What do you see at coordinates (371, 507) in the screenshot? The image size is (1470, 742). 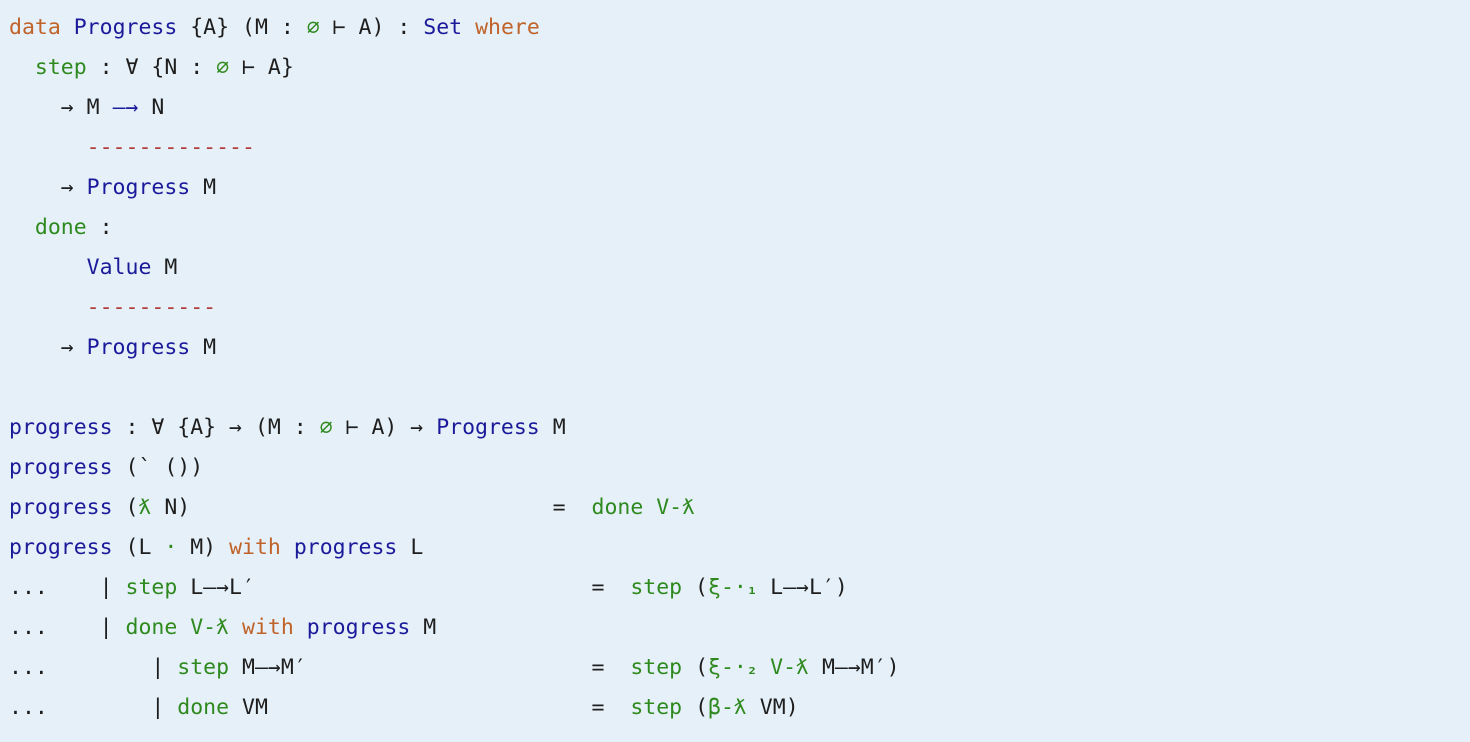 I see `code-token-text: N) =` at bounding box center [371, 507].